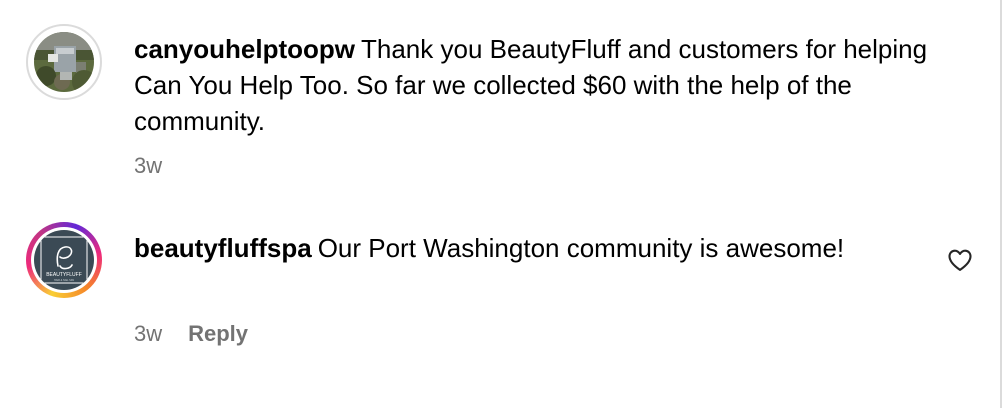 Image resolution: width=1002 pixels, height=408 pixels. I want to click on logo-sub-text: HAIR & NAIL SPA, so click(64, 280).